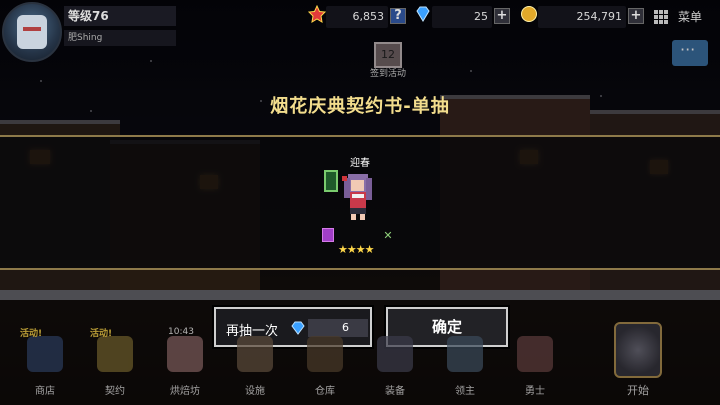 This screenshot has height=405, width=720. I want to click on facilities-icon, so click(255, 354).